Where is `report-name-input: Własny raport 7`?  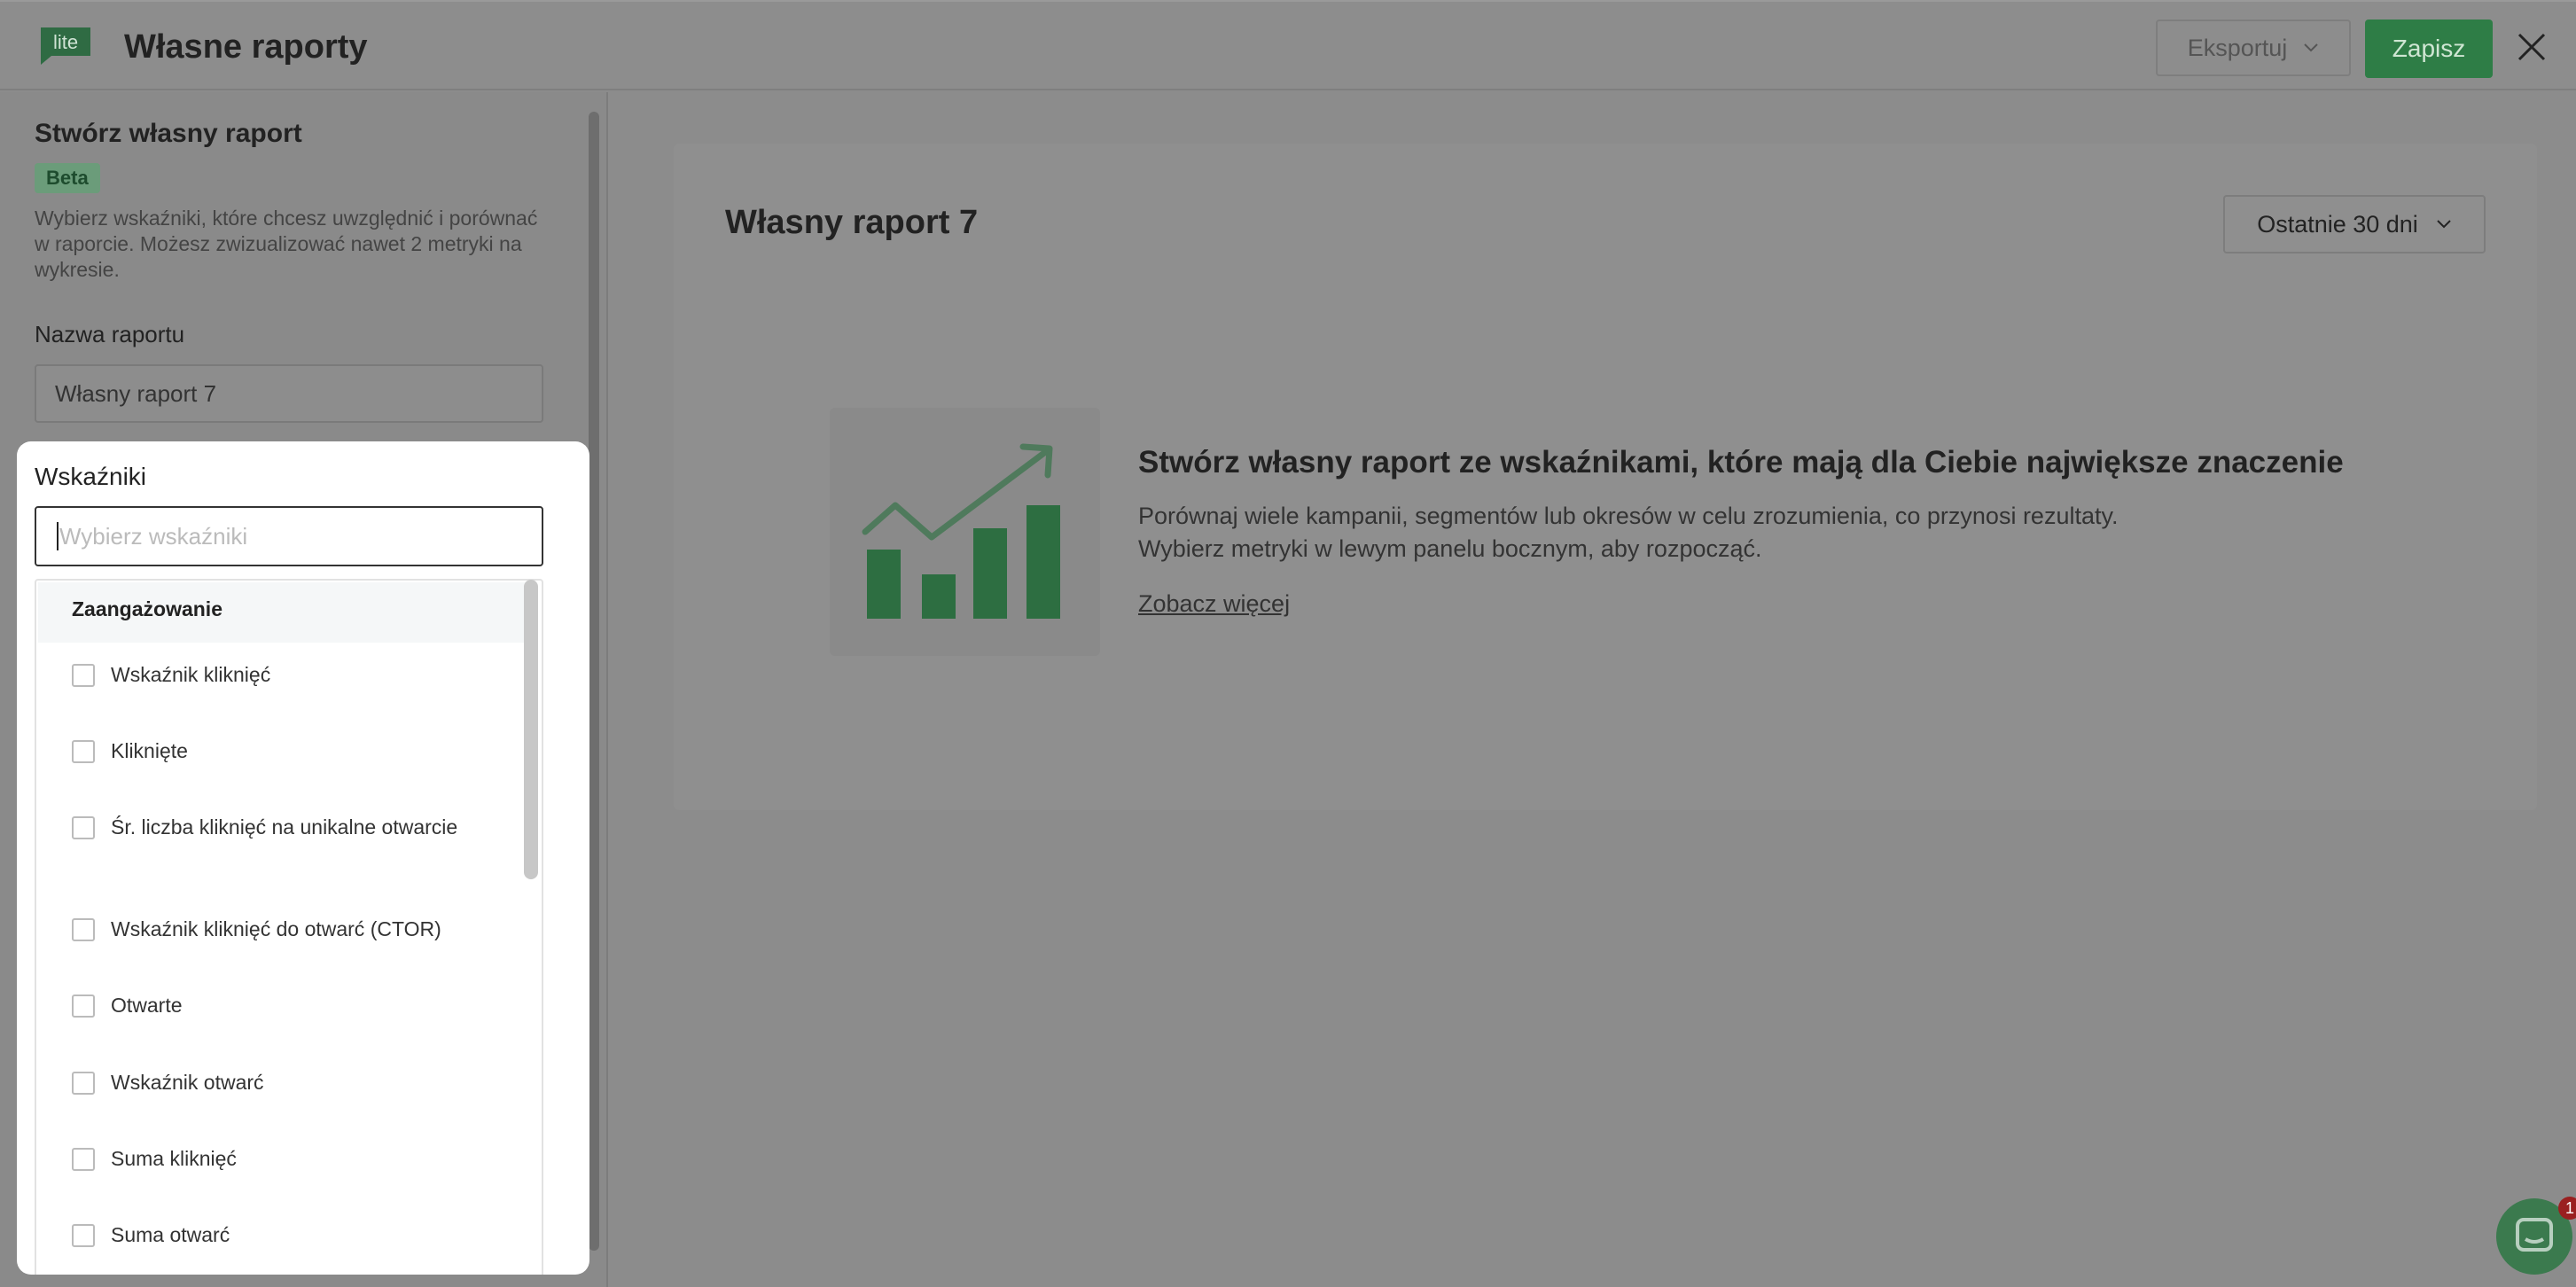
report-name-input: Własny raport 7 is located at coordinates (289, 393).